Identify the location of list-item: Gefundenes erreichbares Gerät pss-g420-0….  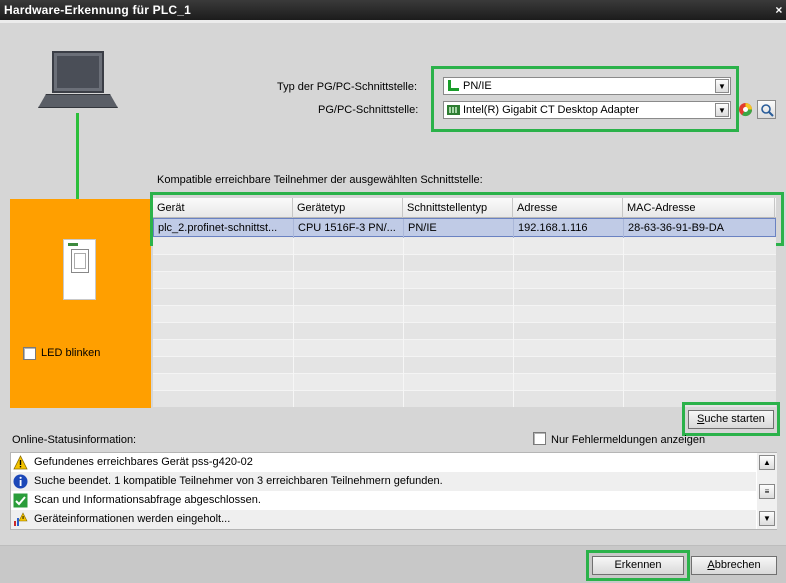
(383, 462).